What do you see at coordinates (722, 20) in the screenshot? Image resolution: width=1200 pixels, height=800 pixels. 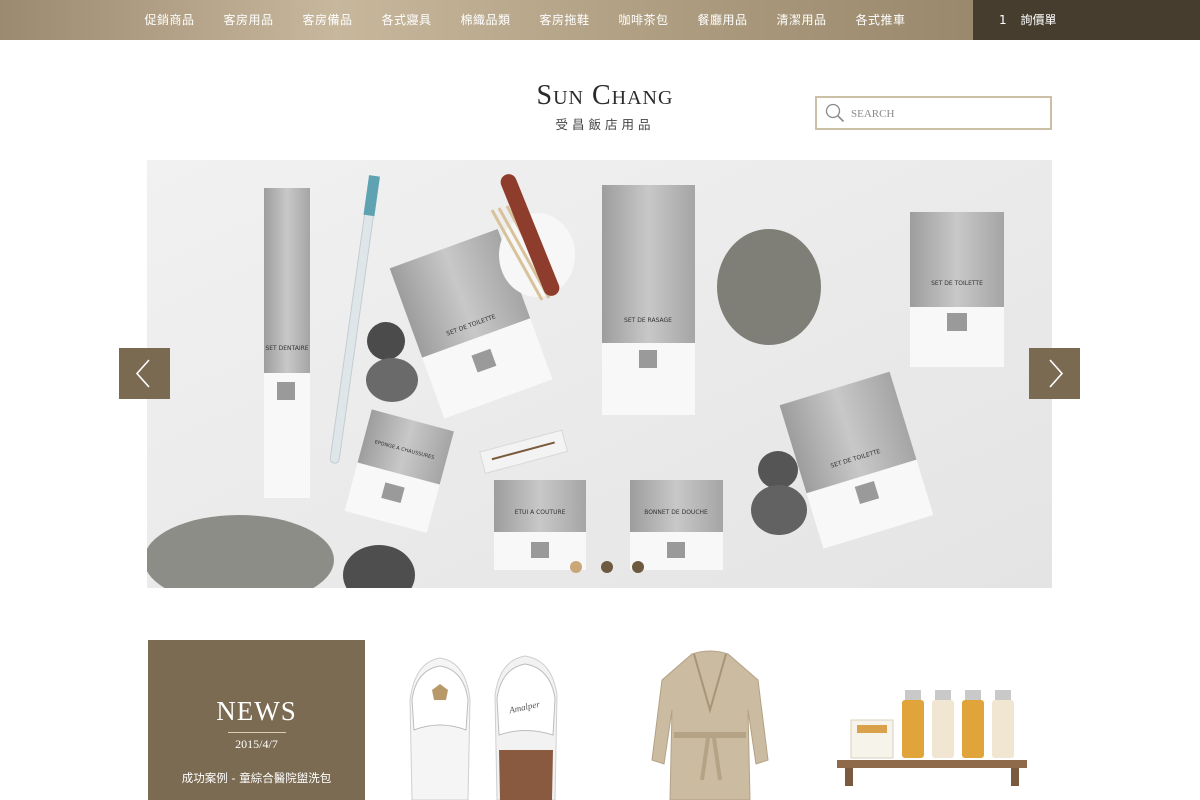 I see `nav-item-restaurant: 餐廳用品` at bounding box center [722, 20].